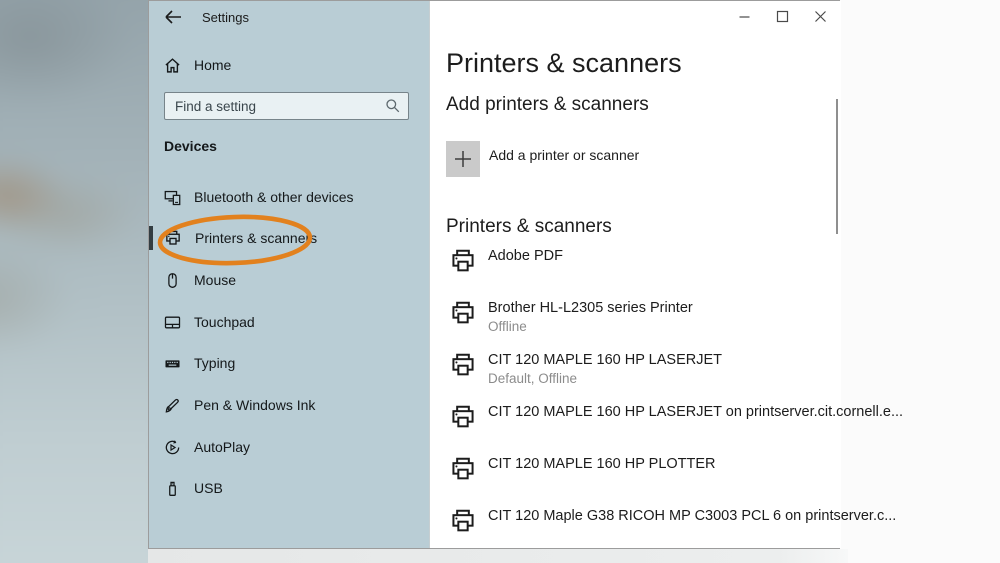  What do you see at coordinates (255, 405) in the screenshot?
I see `sidebar-item-label: Pen & Windows Ink` at bounding box center [255, 405].